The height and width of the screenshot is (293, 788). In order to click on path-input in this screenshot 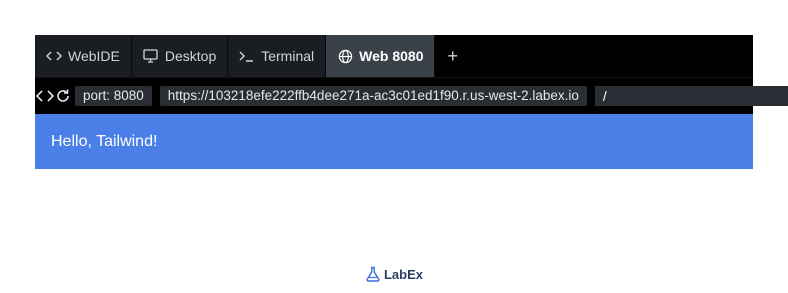, I will do `click(691, 96)`.